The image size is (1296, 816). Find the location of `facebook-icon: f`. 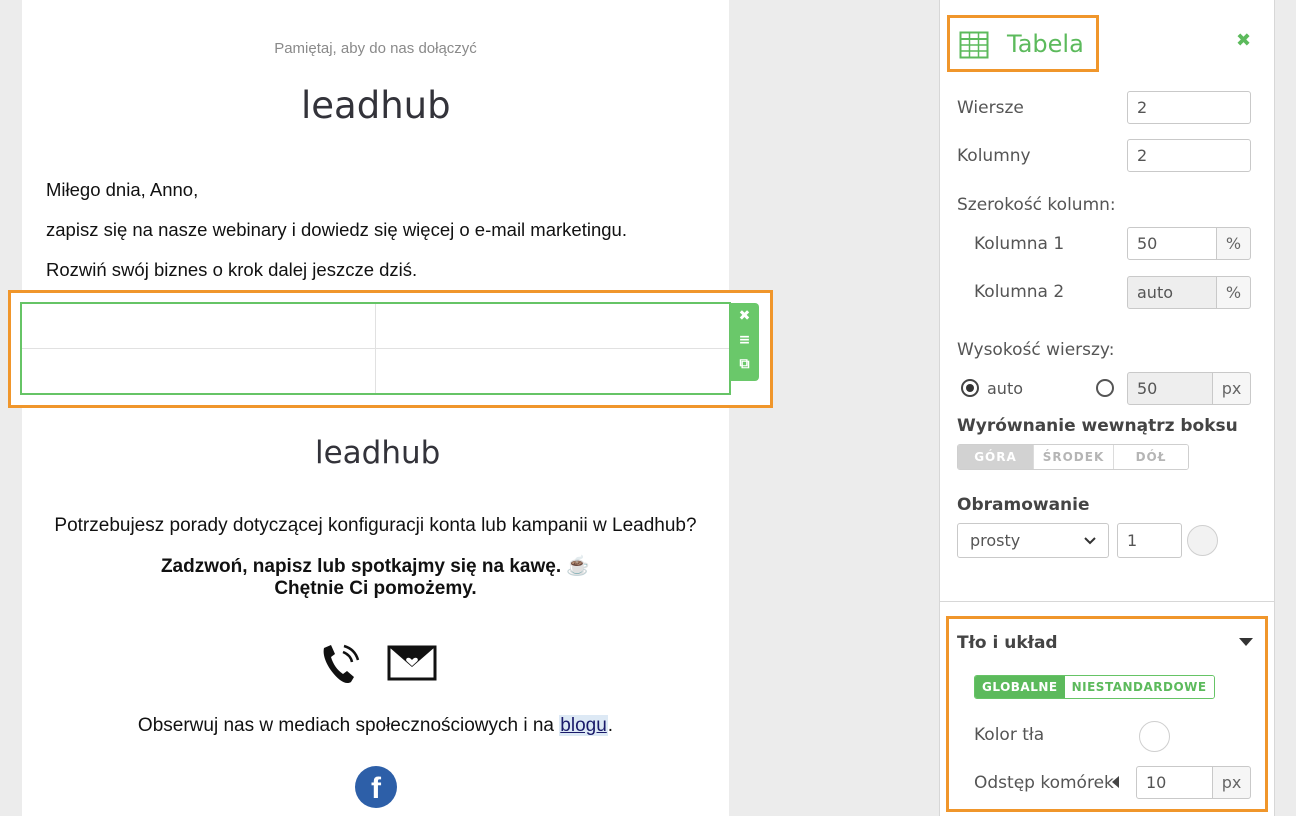

facebook-icon: f is located at coordinates (376, 787).